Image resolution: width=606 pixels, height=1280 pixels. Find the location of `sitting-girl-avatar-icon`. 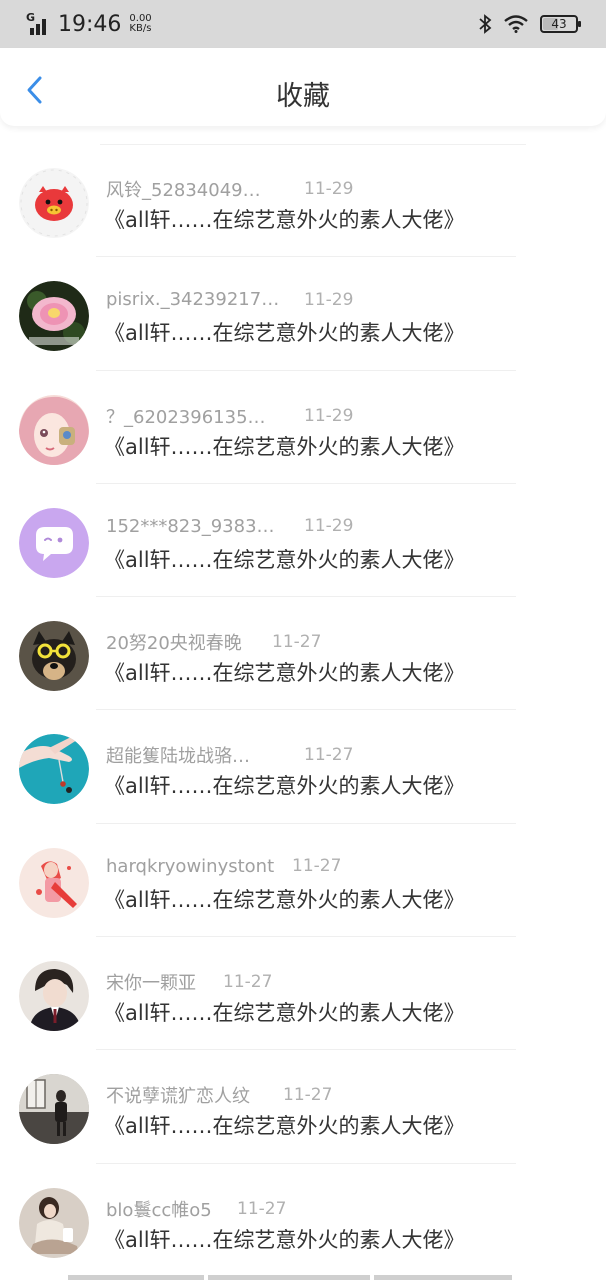

sitting-girl-avatar-icon is located at coordinates (54, 1222).